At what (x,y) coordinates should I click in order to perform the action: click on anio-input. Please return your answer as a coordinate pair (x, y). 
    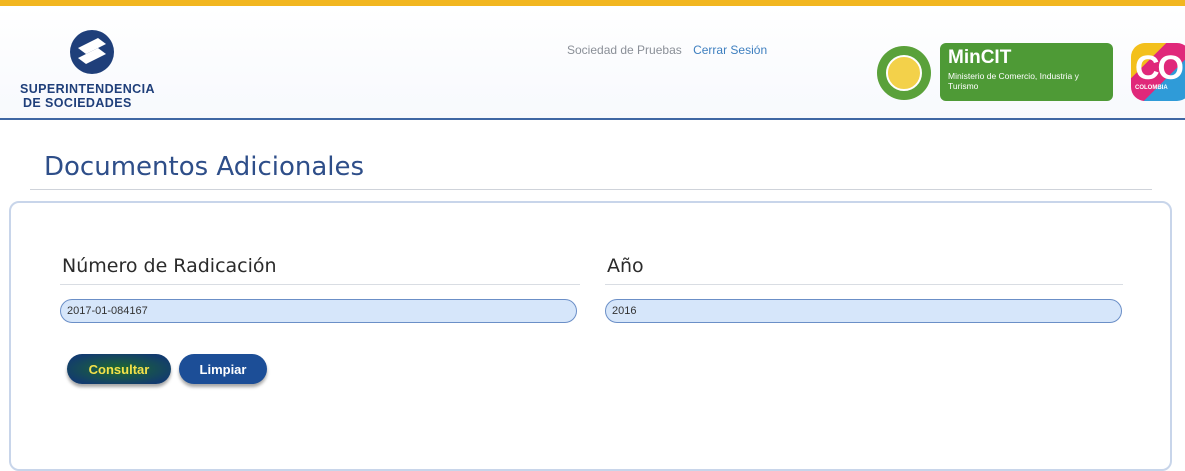
    Looking at the image, I should click on (863, 311).